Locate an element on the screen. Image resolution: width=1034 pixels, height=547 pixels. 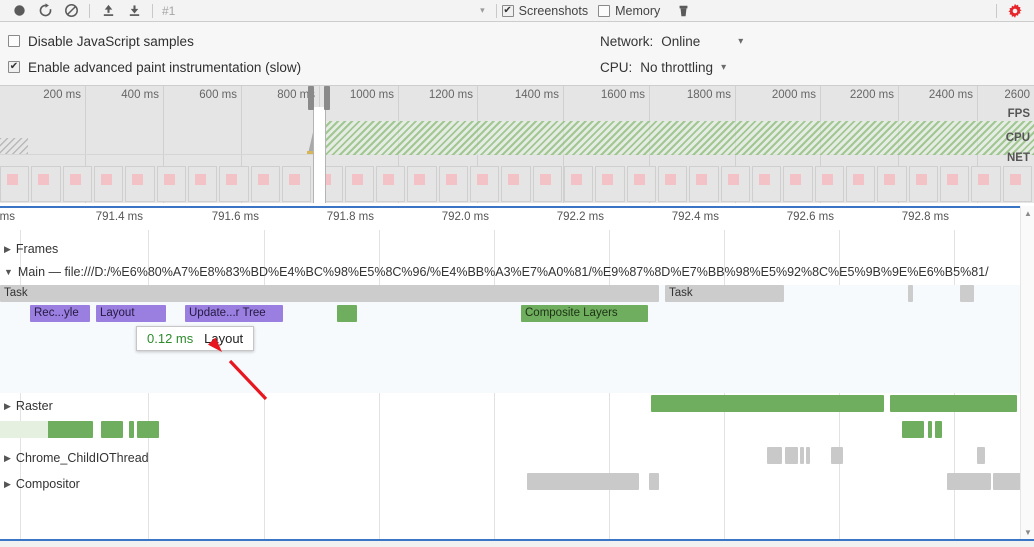
track-header-chrome-childiothread: ▶ Chrome_ChildIOThread is located at coordinates (74, 458).